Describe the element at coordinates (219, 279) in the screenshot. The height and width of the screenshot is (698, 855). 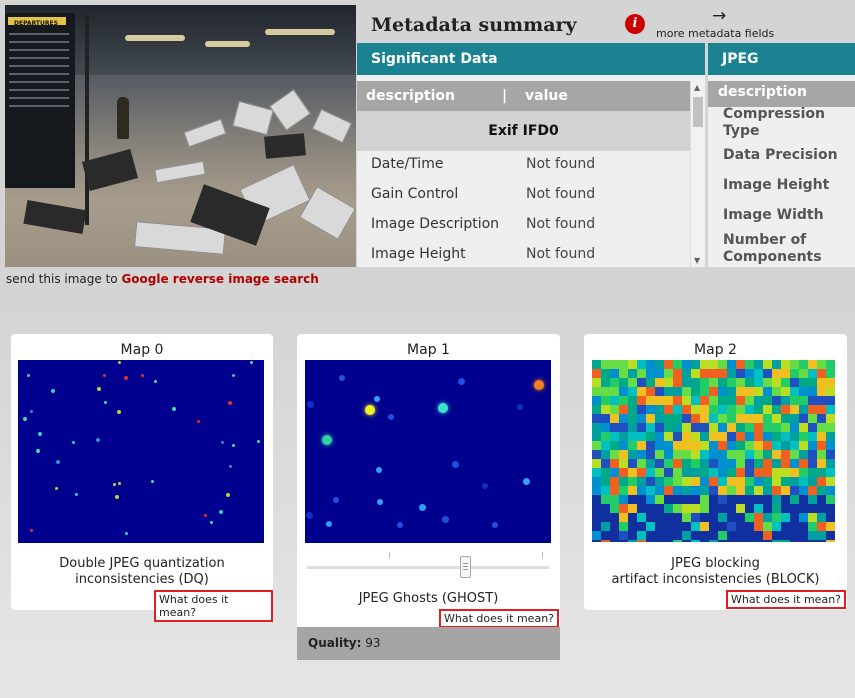
I see `google-reverse-search-link: Google reverse image search` at that location.